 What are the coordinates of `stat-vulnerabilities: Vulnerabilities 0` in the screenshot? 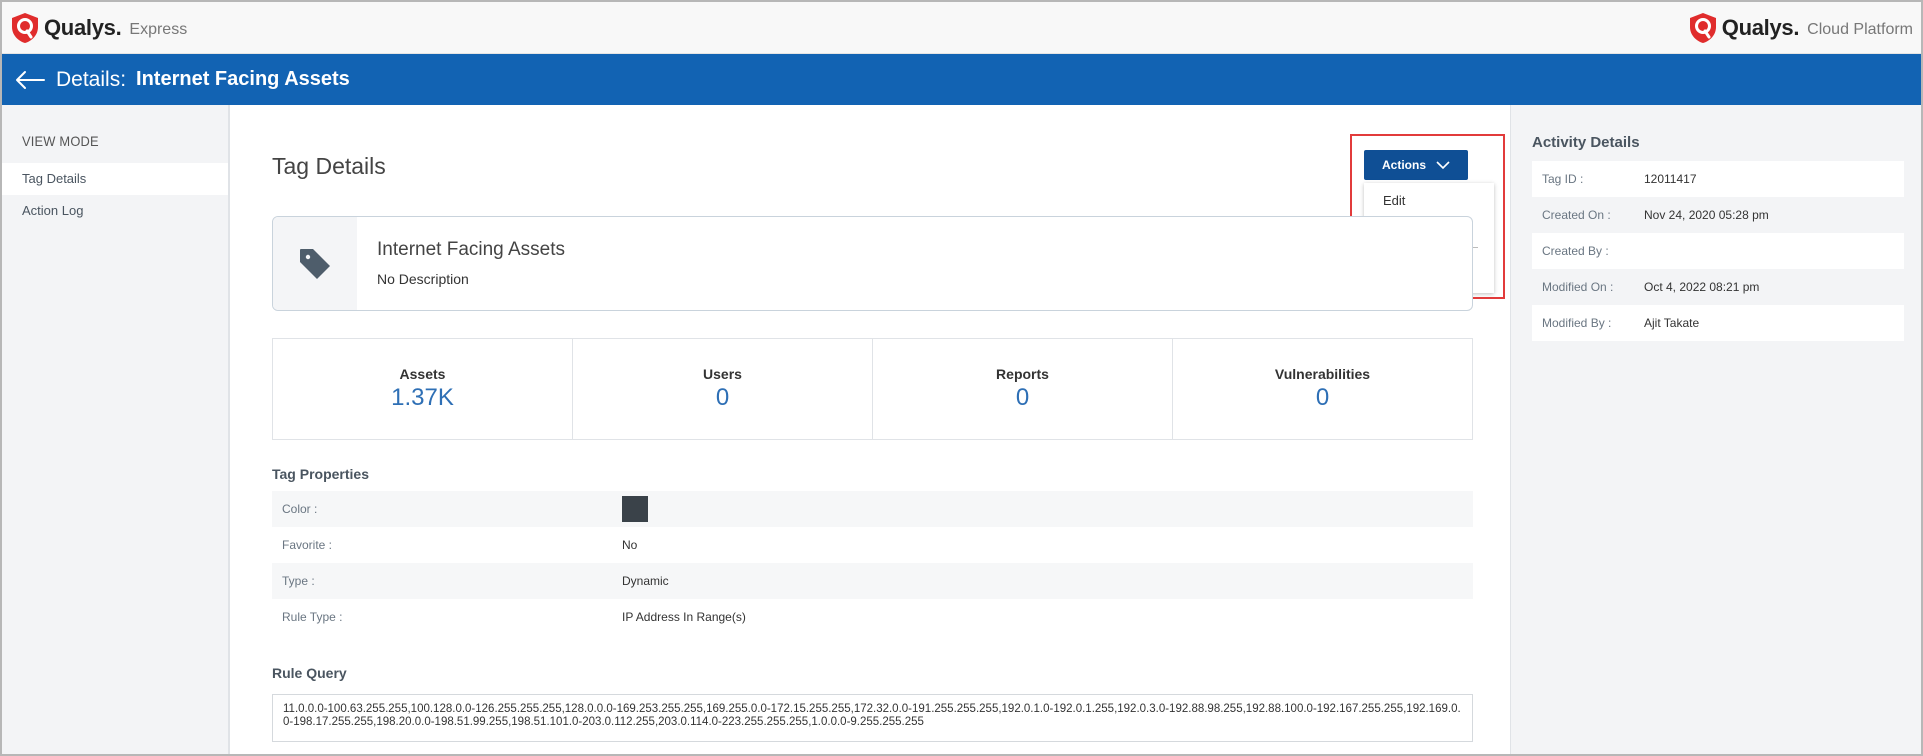 It's located at (1322, 389).